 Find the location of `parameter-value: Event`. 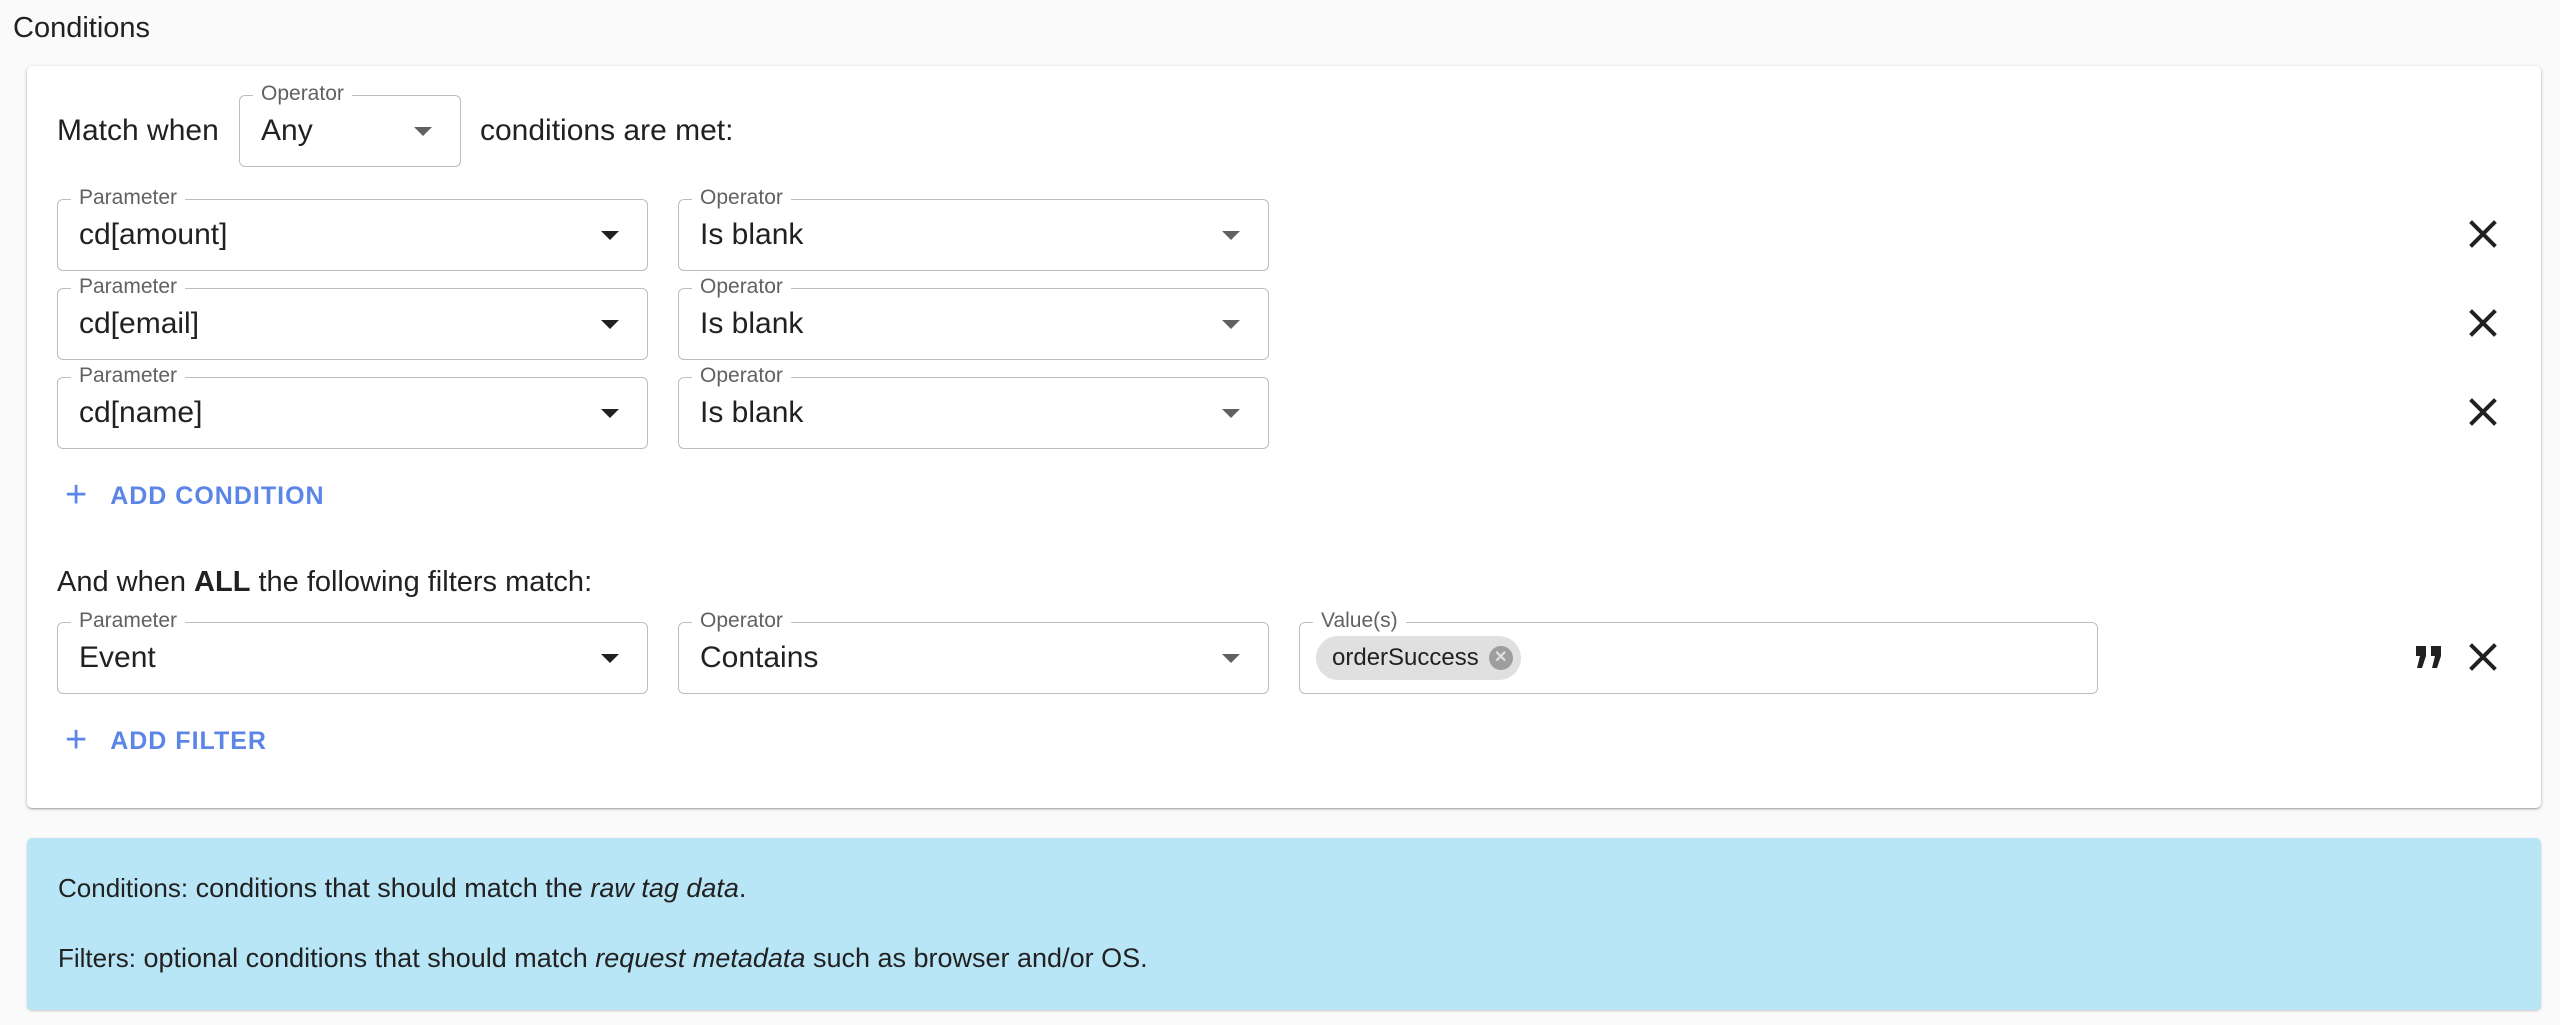

parameter-value: Event is located at coordinates (117, 657).